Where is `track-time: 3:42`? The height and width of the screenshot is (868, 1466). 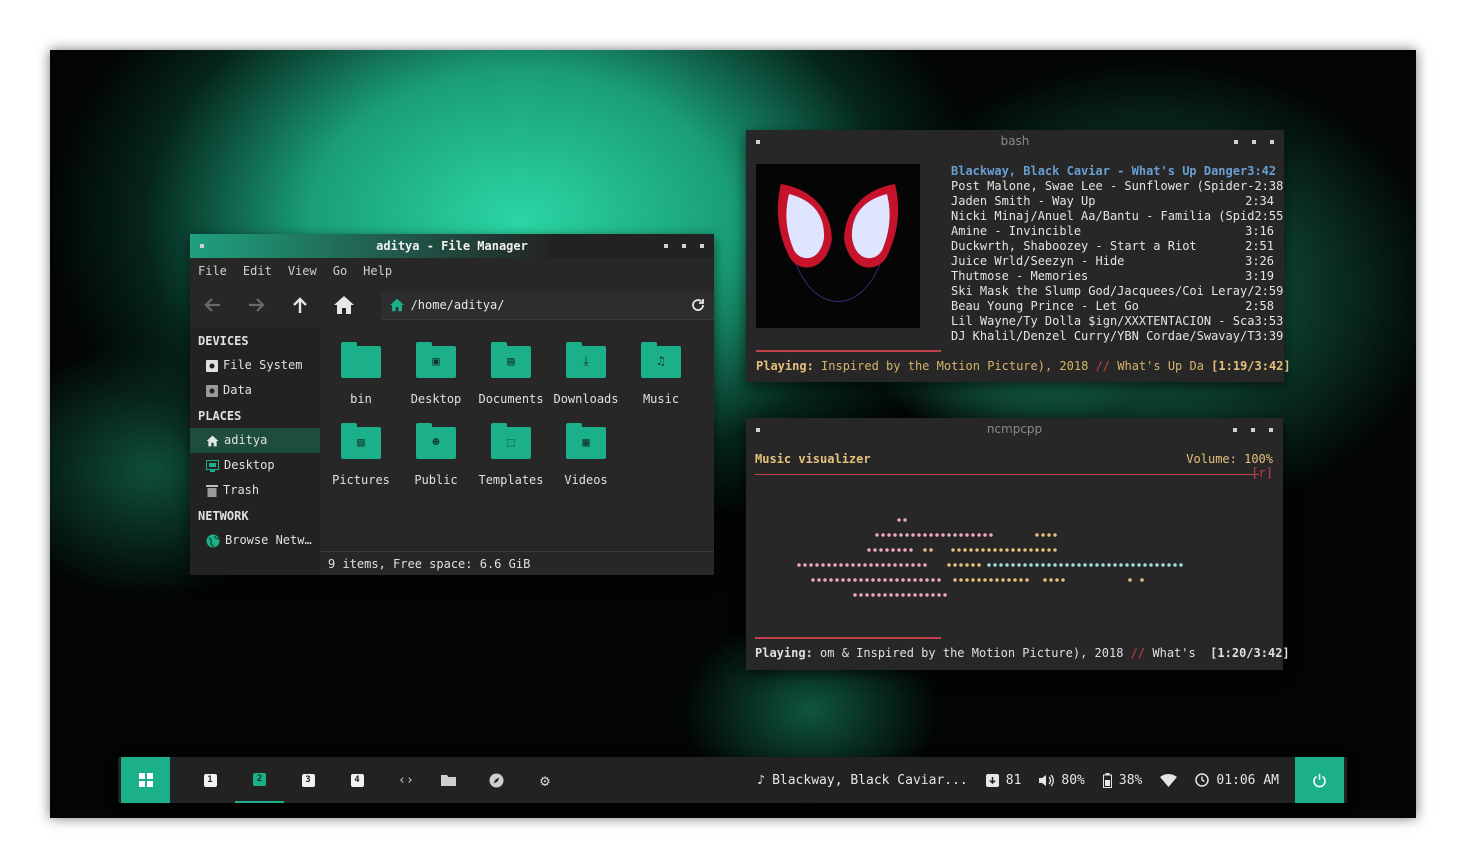 track-time: 3:42 is located at coordinates (1262, 171).